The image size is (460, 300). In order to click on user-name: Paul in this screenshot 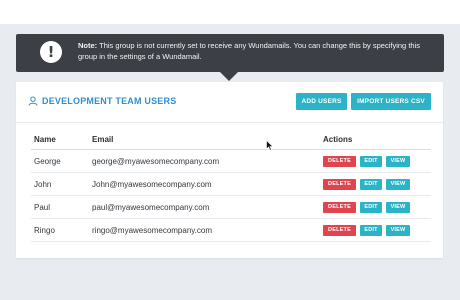, I will do `click(61, 207)`.